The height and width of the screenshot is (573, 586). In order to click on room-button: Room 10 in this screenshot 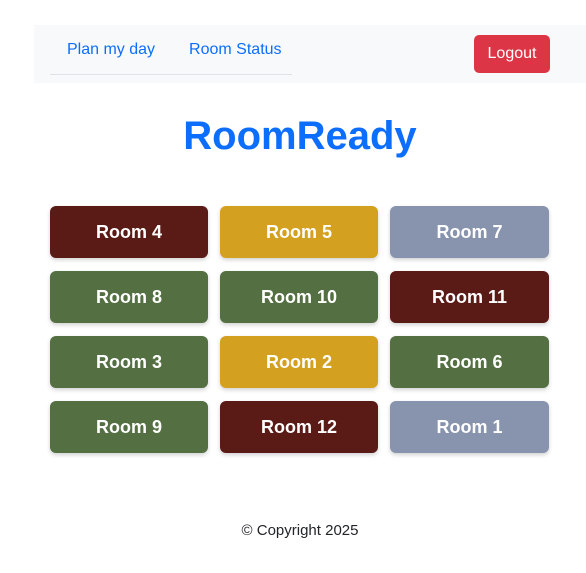, I will do `click(299, 297)`.